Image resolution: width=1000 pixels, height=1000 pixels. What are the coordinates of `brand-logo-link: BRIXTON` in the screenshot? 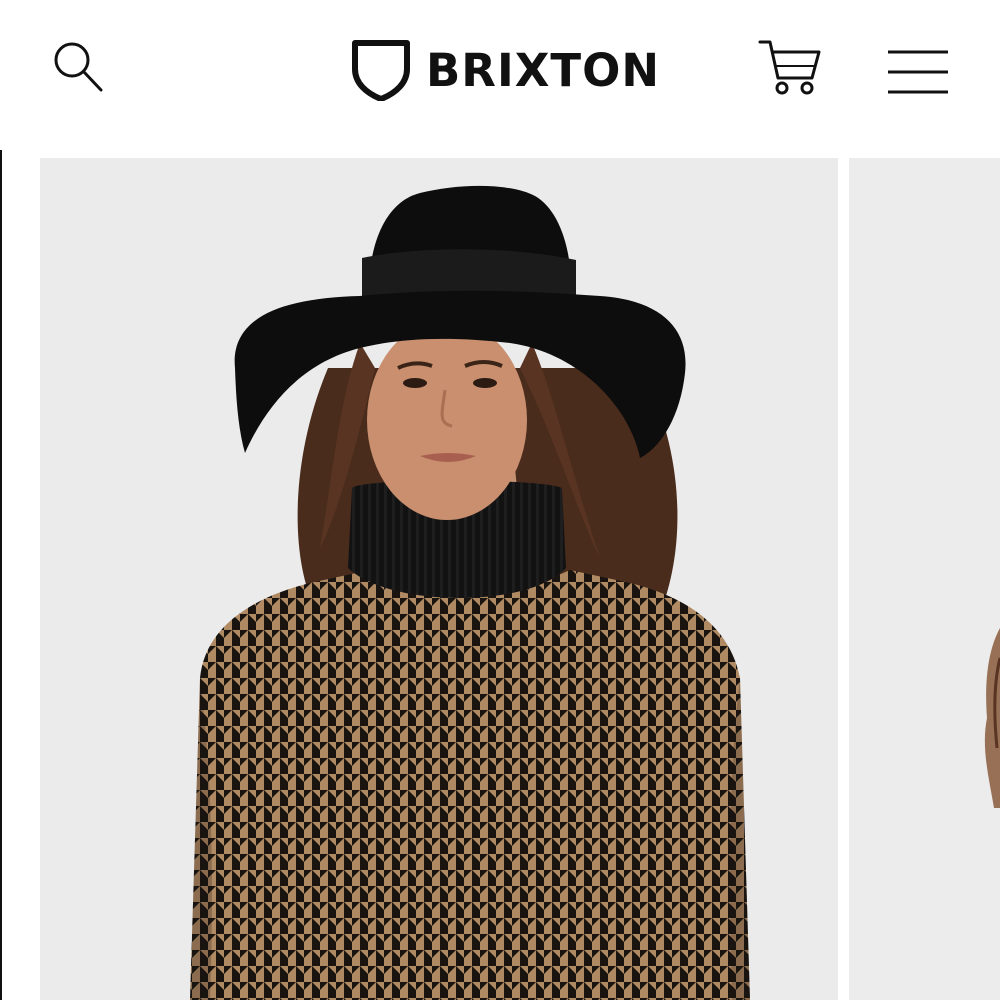 It's located at (505, 70).